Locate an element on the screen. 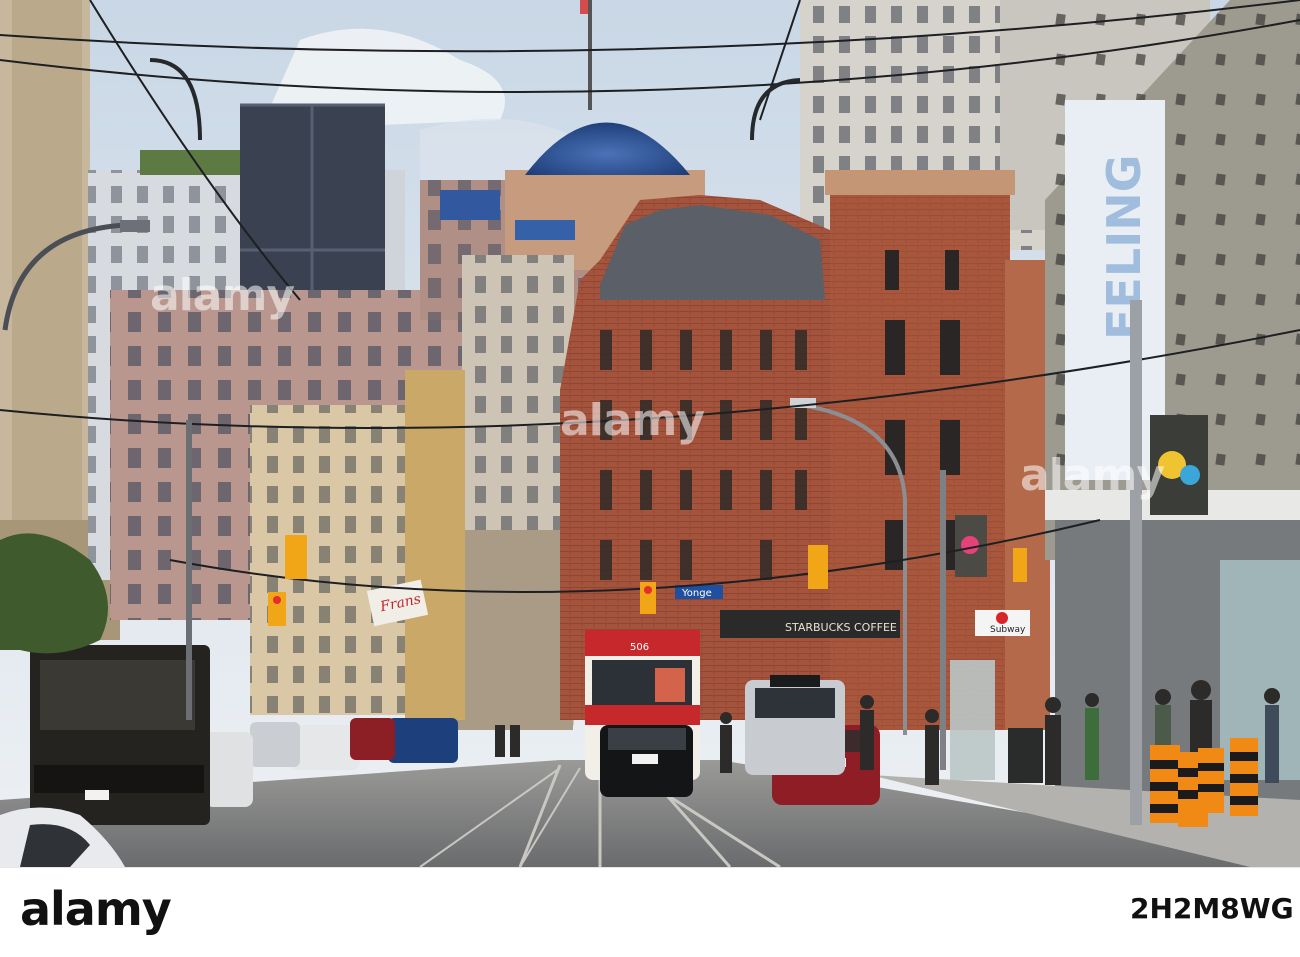  subway-entrance is located at coordinates (972, 720).